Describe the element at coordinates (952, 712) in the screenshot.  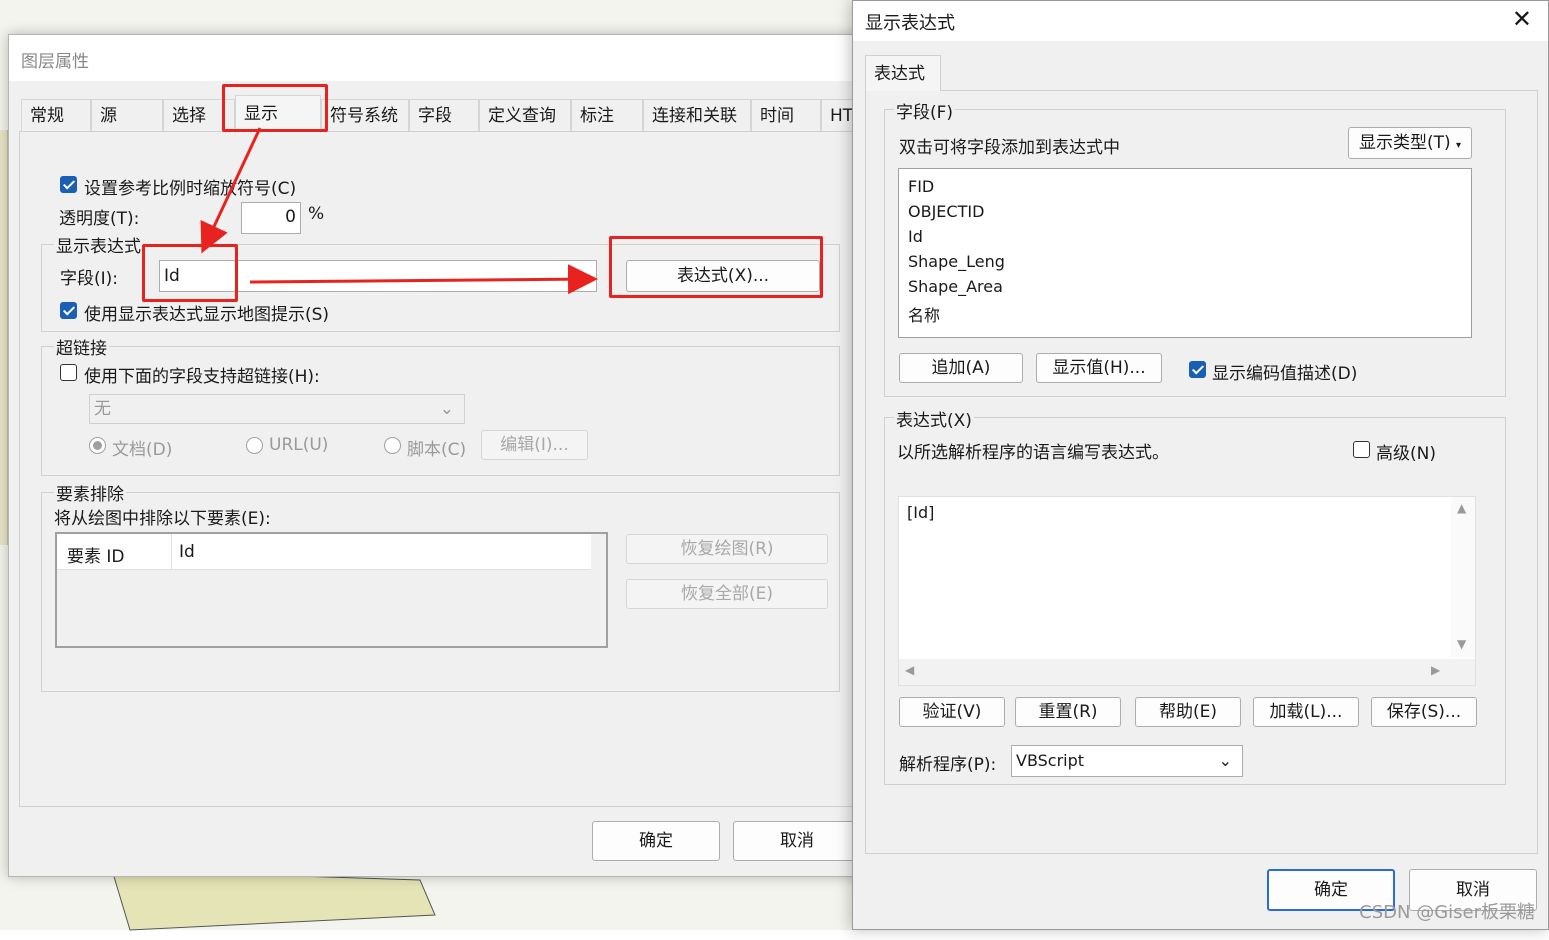
I see `verify-button: 验证(V)` at that location.